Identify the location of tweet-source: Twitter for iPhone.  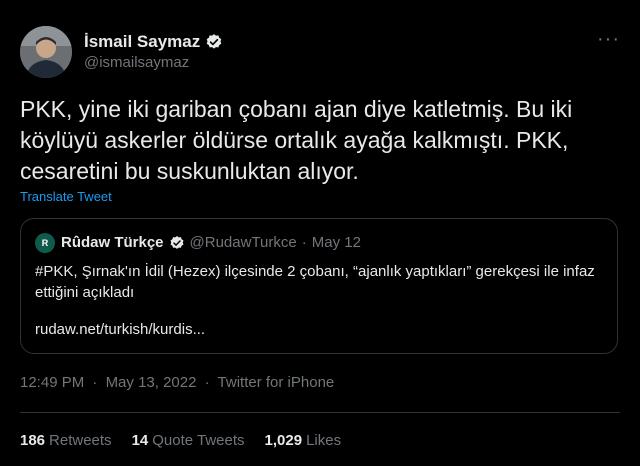
(276, 382).